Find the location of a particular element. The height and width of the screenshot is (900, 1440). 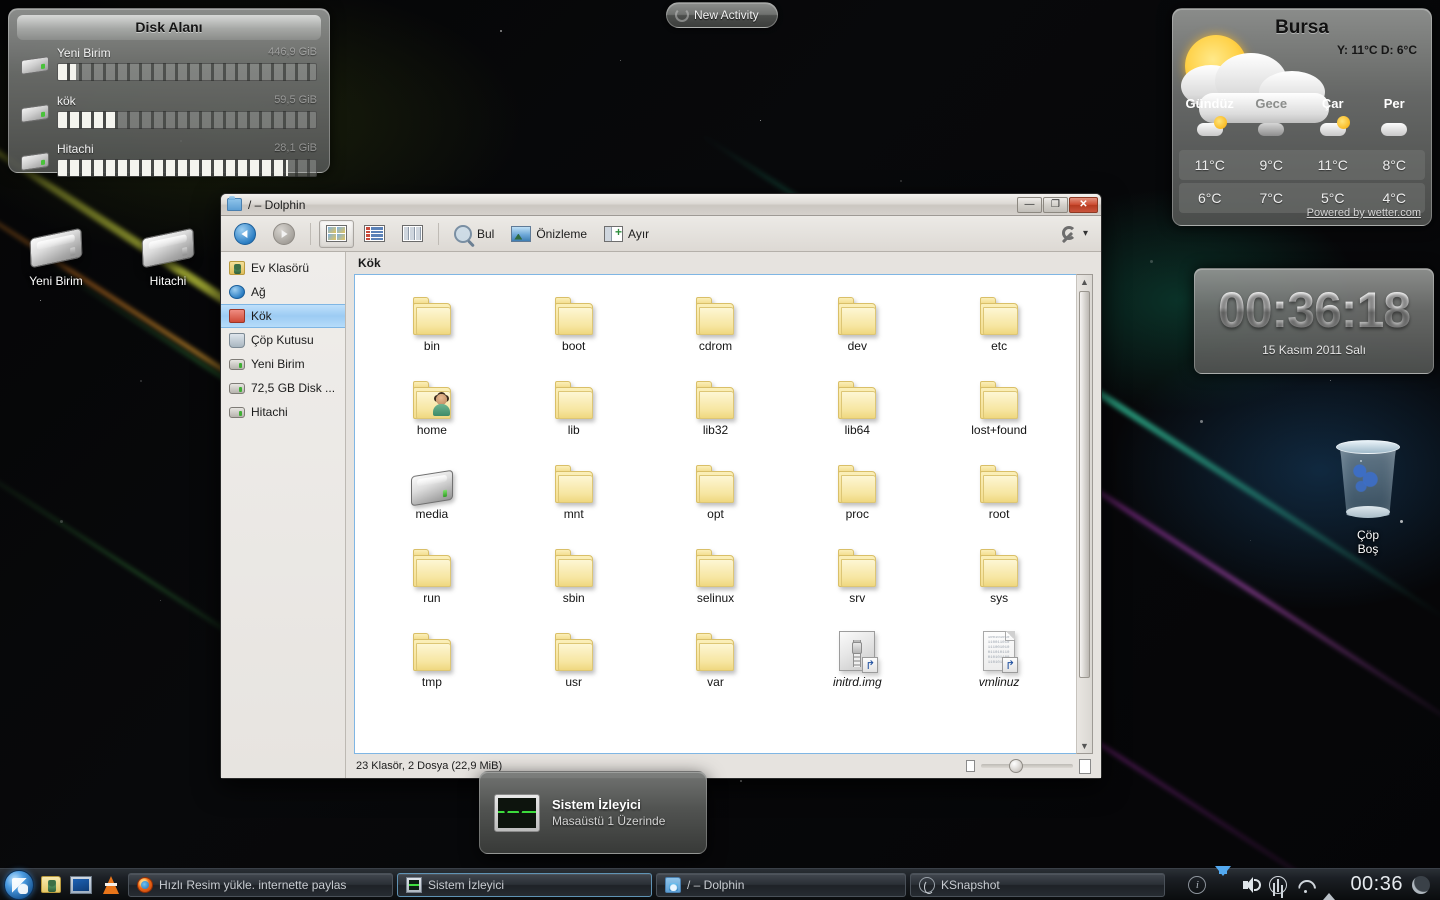

disk-row: Hitachi 28,1 GiB is located at coordinates (169, 163).